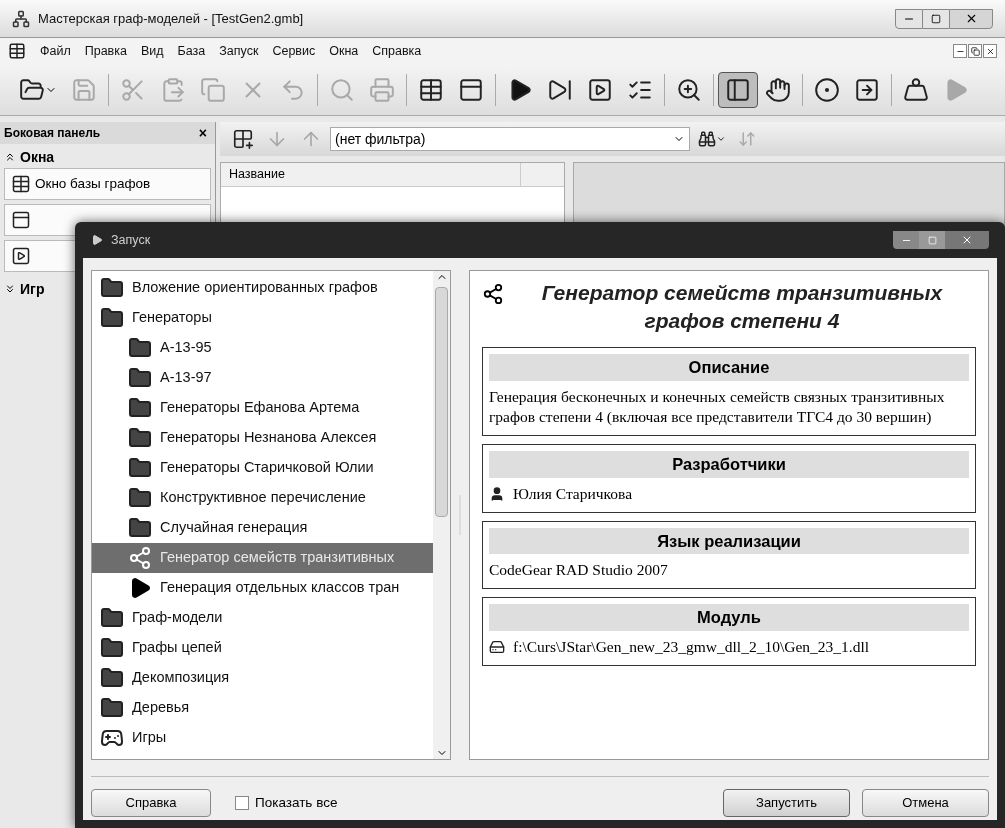 This screenshot has width=1005, height=828. I want to click on scrollbar, so click(441, 515).